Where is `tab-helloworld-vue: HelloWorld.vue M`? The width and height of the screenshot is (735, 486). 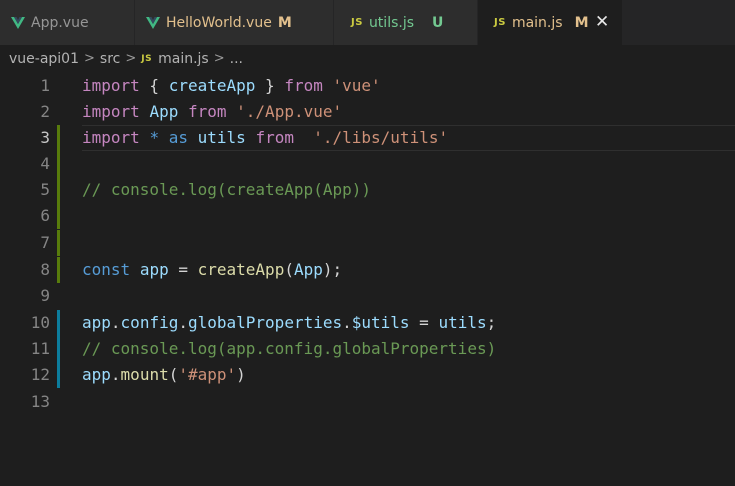 tab-helloworld-vue: HelloWorld.vue M is located at coordinates (234, 22).